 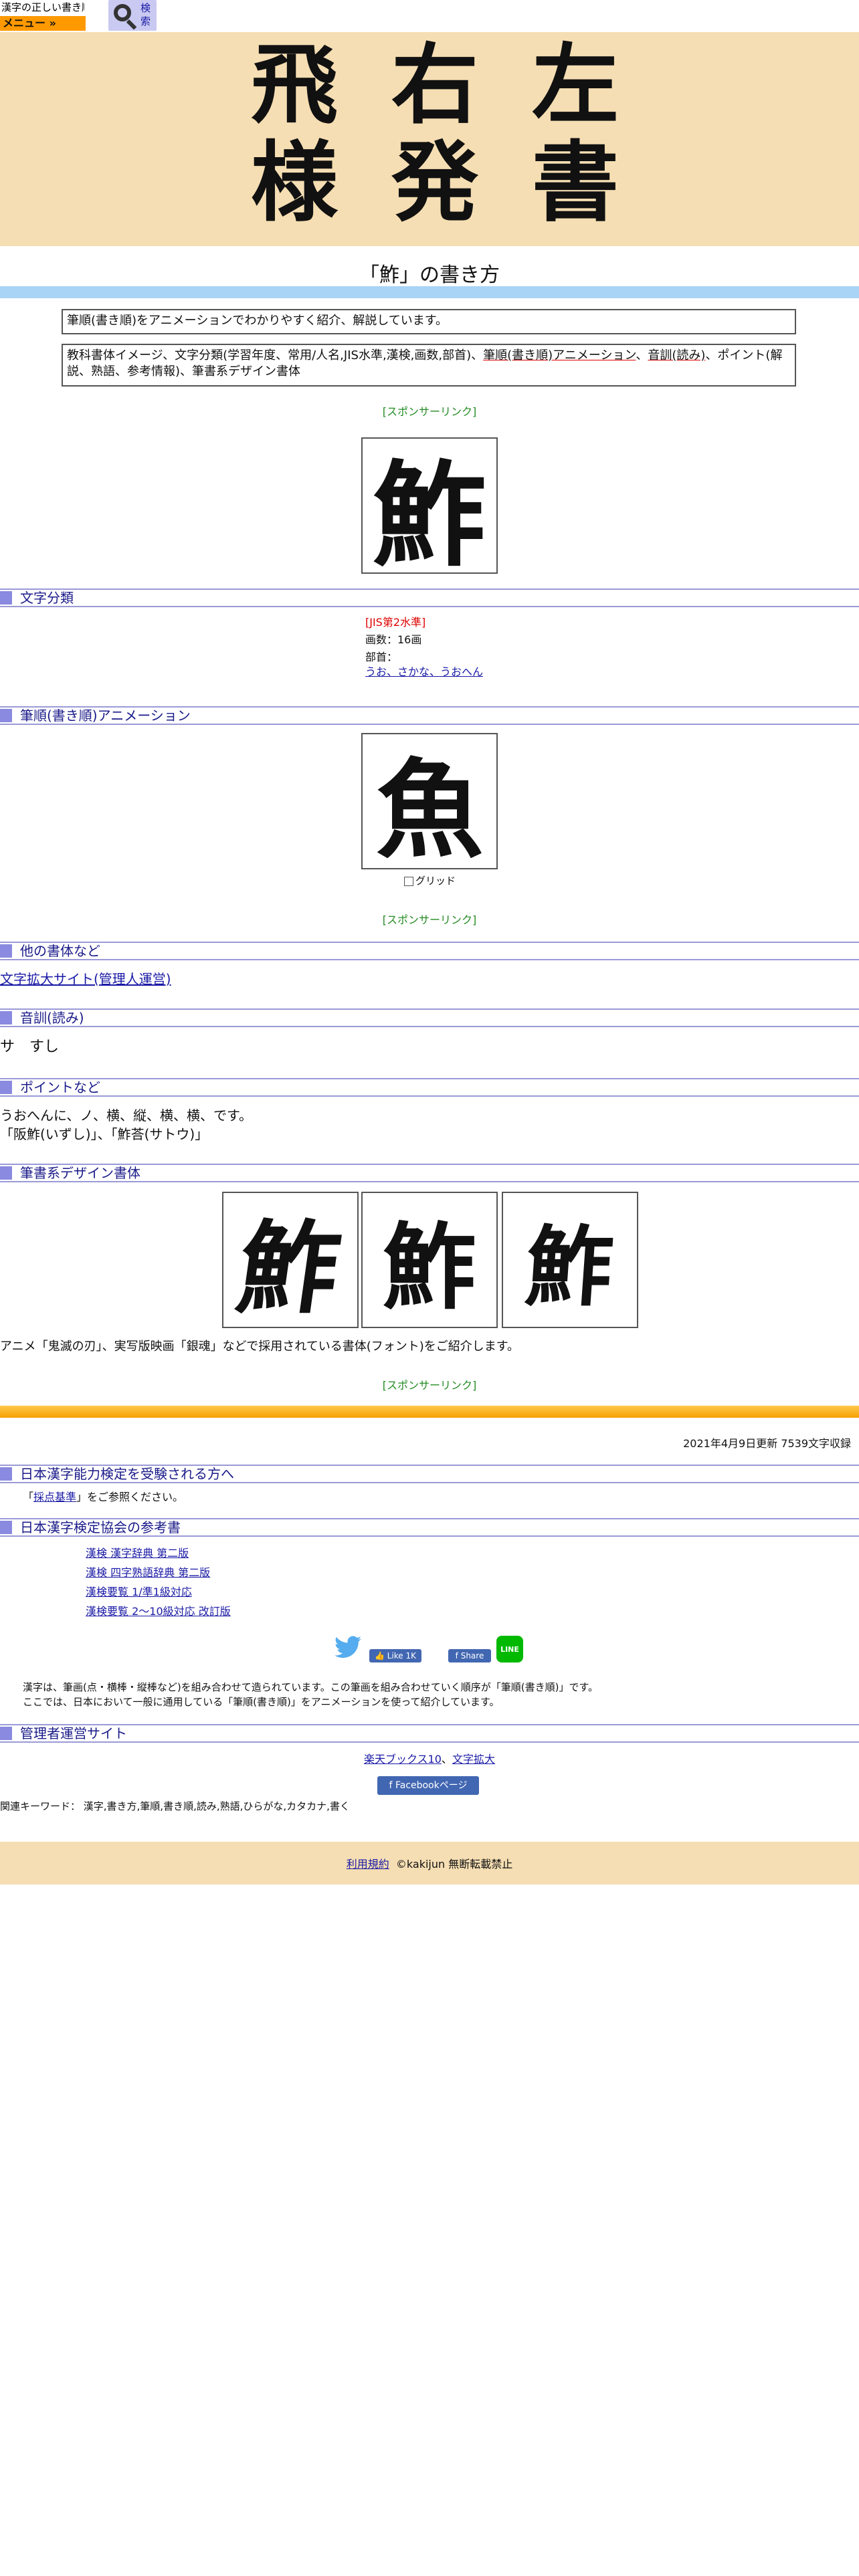 I want to click on search-label: 検索, so click(x=145, y=14).